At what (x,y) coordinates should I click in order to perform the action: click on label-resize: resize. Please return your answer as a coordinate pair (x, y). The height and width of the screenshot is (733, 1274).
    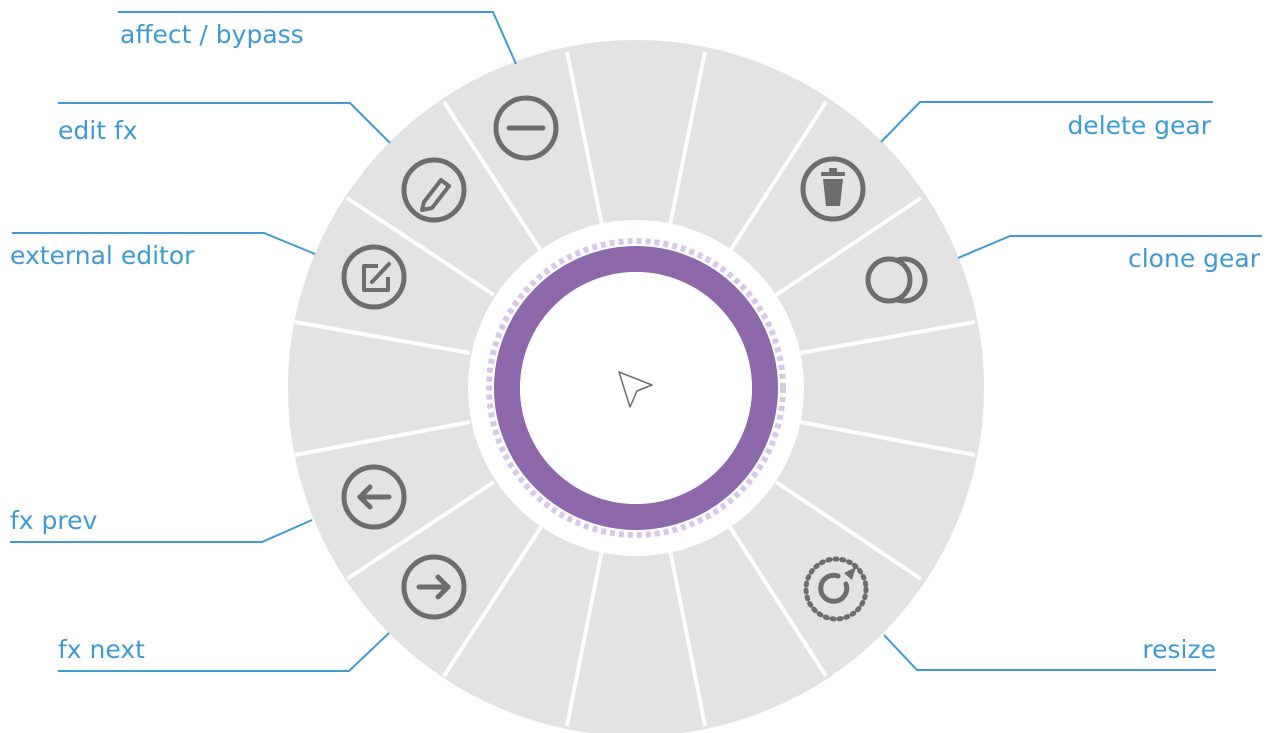
    Looking at the image, I should click on (1179, 649).